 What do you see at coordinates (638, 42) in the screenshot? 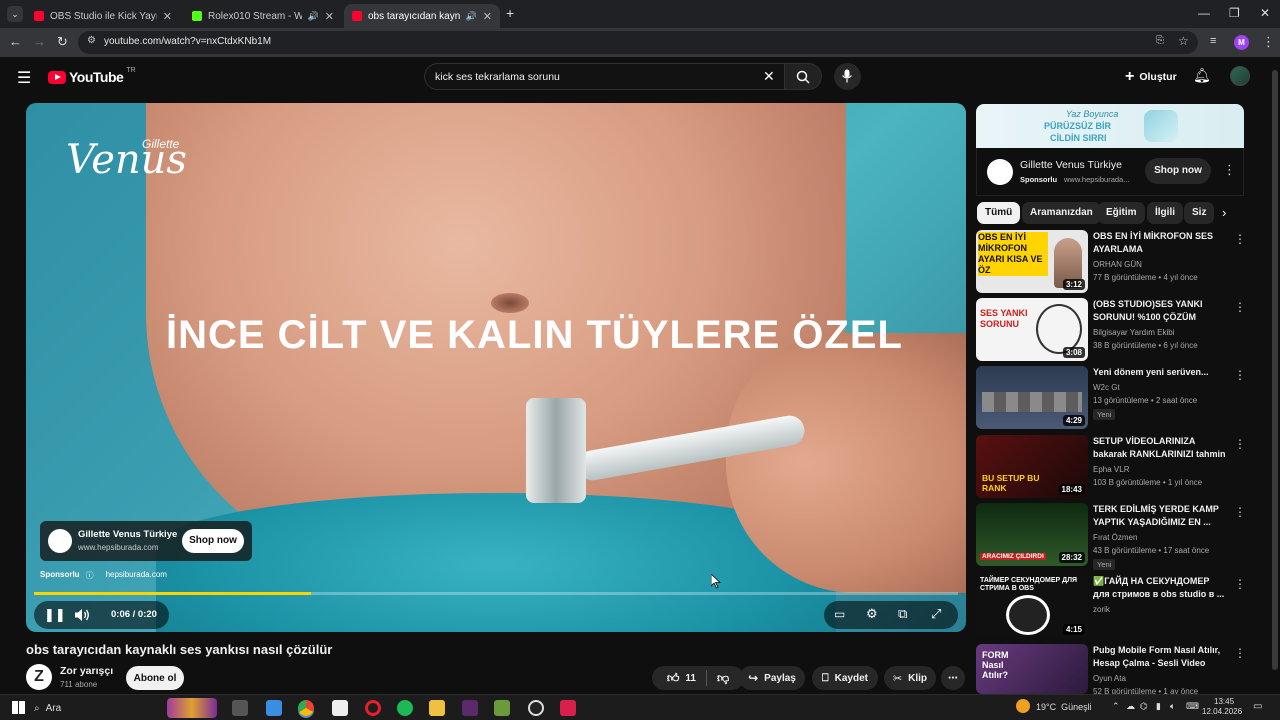
I see `address-bar: ⚙ youtube.com/watch?v=nxCtdxKNb1M ⎘ ☆` at bounding box center [638, 42].